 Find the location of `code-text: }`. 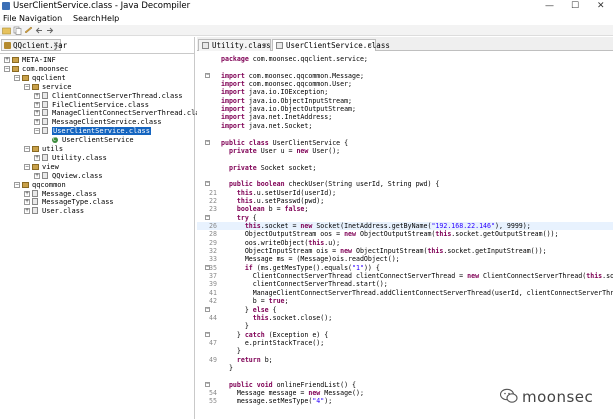

code-text: } is located at coordinates (231, 351).